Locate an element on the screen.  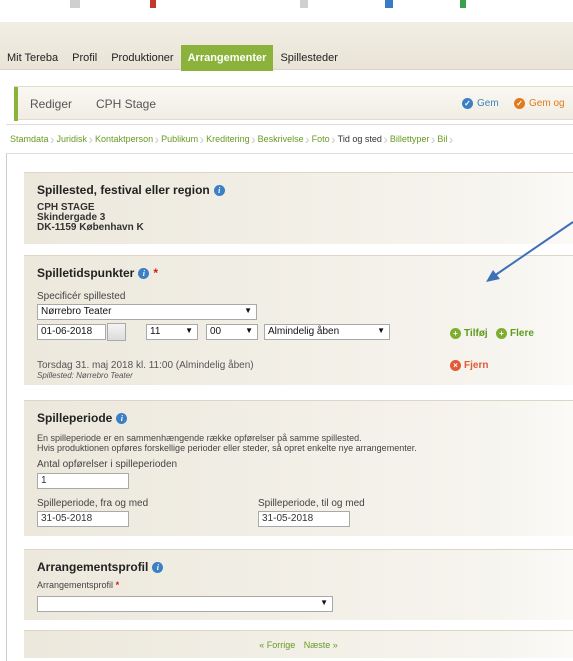
arrow-annotation is located at coordinates (529, 251).